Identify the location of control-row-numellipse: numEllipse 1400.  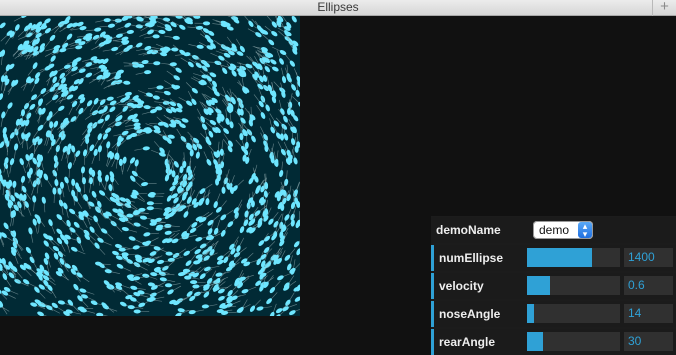
(553, 258).